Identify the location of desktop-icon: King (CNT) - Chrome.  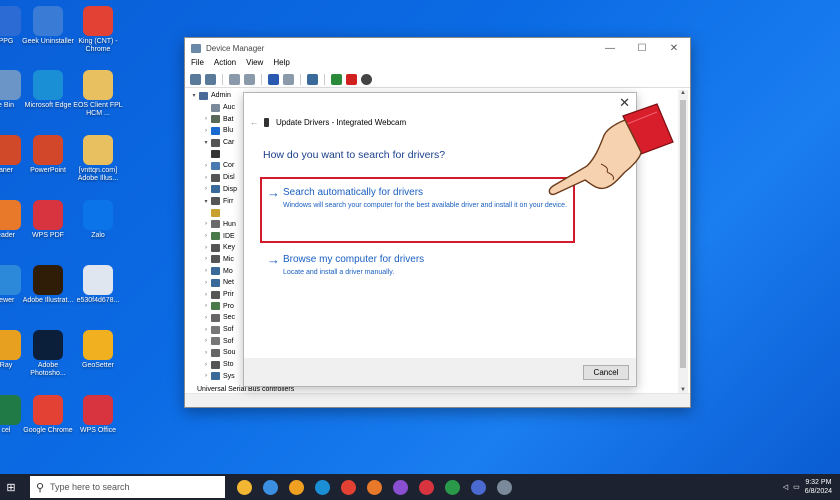
(98, 30).